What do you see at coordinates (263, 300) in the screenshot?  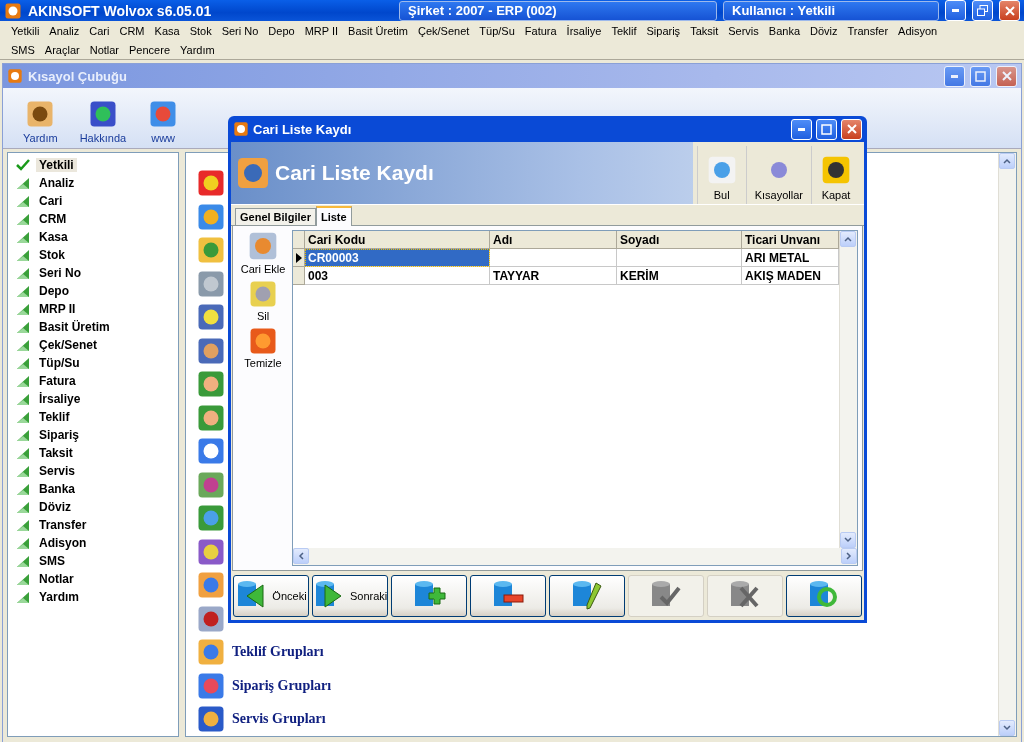 I see `side-button: Sil` at bounding box center [263, 300].